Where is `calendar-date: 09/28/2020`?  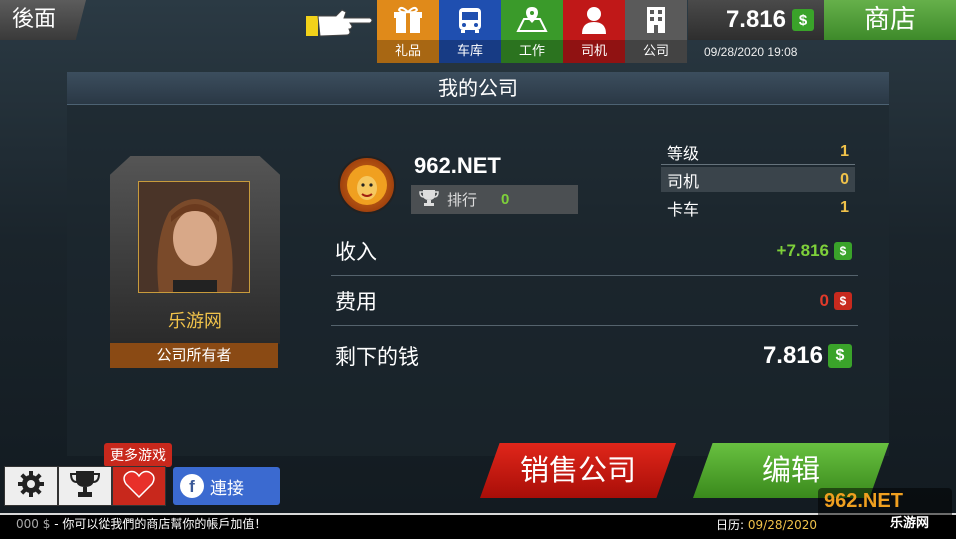 calendar-date: 09/28/2020 is located at coordinates (782, 525).